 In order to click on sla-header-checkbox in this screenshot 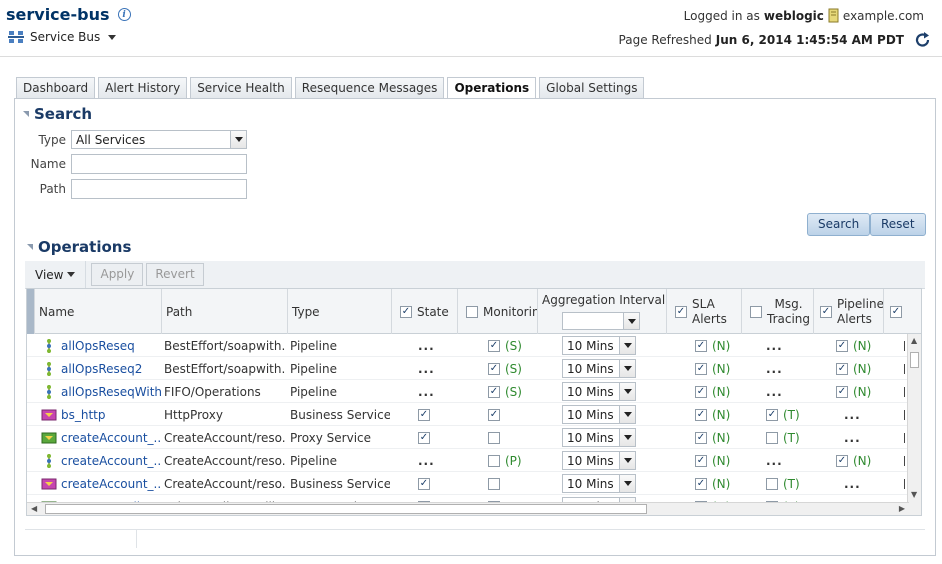, I will do `click(681, 311)`.